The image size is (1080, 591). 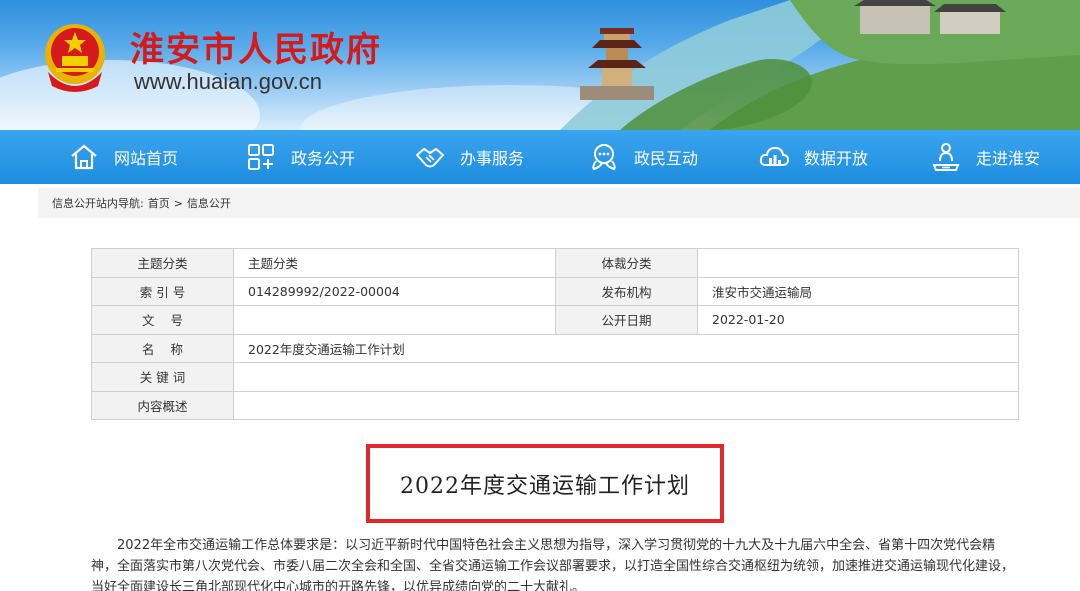 I want to click on table-row: 名 称 2022年度交通运输工作计划, so click(x=555, y=348).